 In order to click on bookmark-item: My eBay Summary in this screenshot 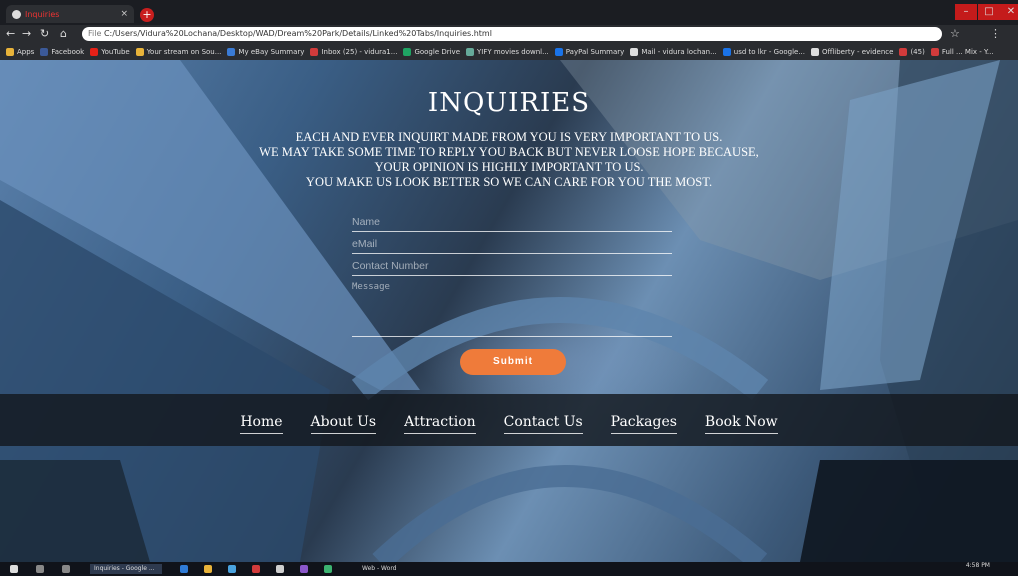, I will do `click(266, 51)`.